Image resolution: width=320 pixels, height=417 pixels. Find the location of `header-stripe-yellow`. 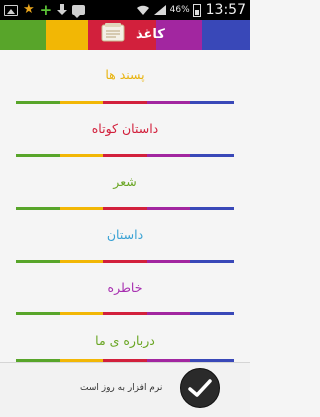

header-stripe-yellow is located at coordinates (67, 35).